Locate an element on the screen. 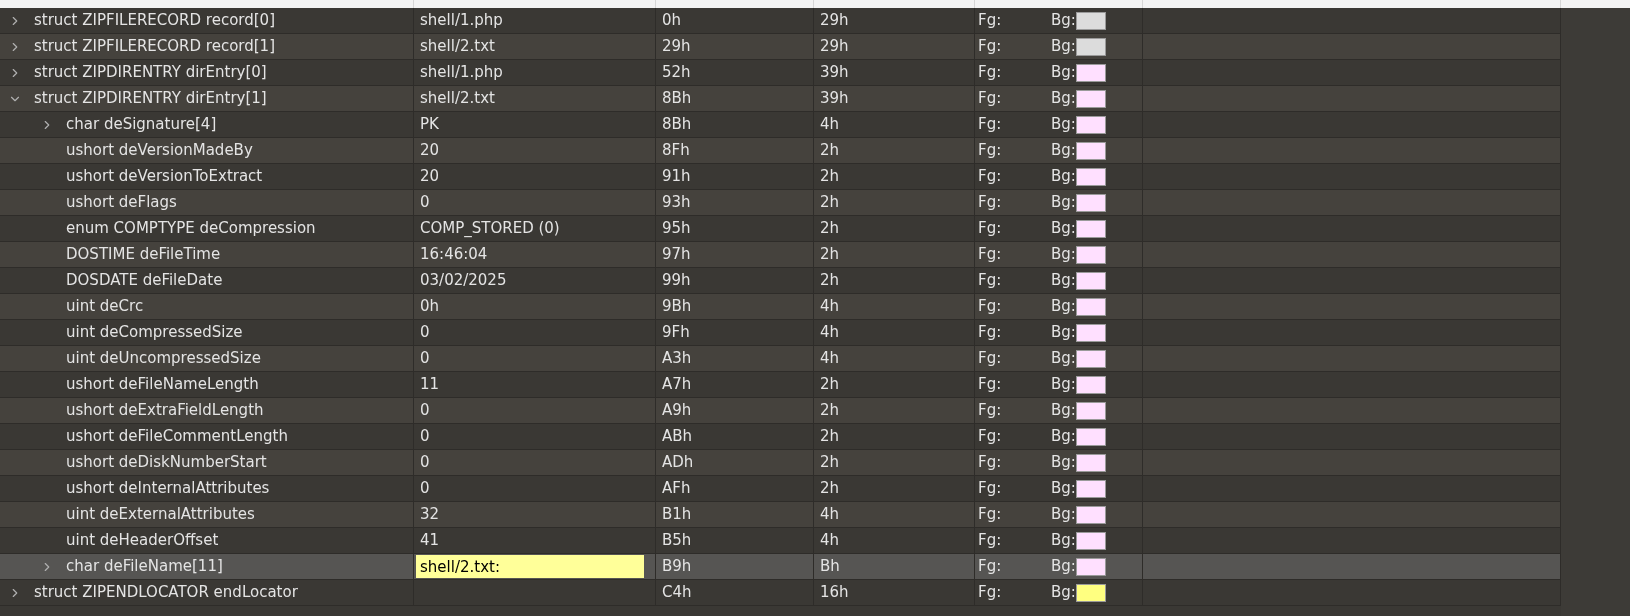 This screenshot has width=1630, height=616. tree-row: ushort deExtraFieldLength 0 A9h 2h Fg: Bg: is located at coordinates (780, 411).